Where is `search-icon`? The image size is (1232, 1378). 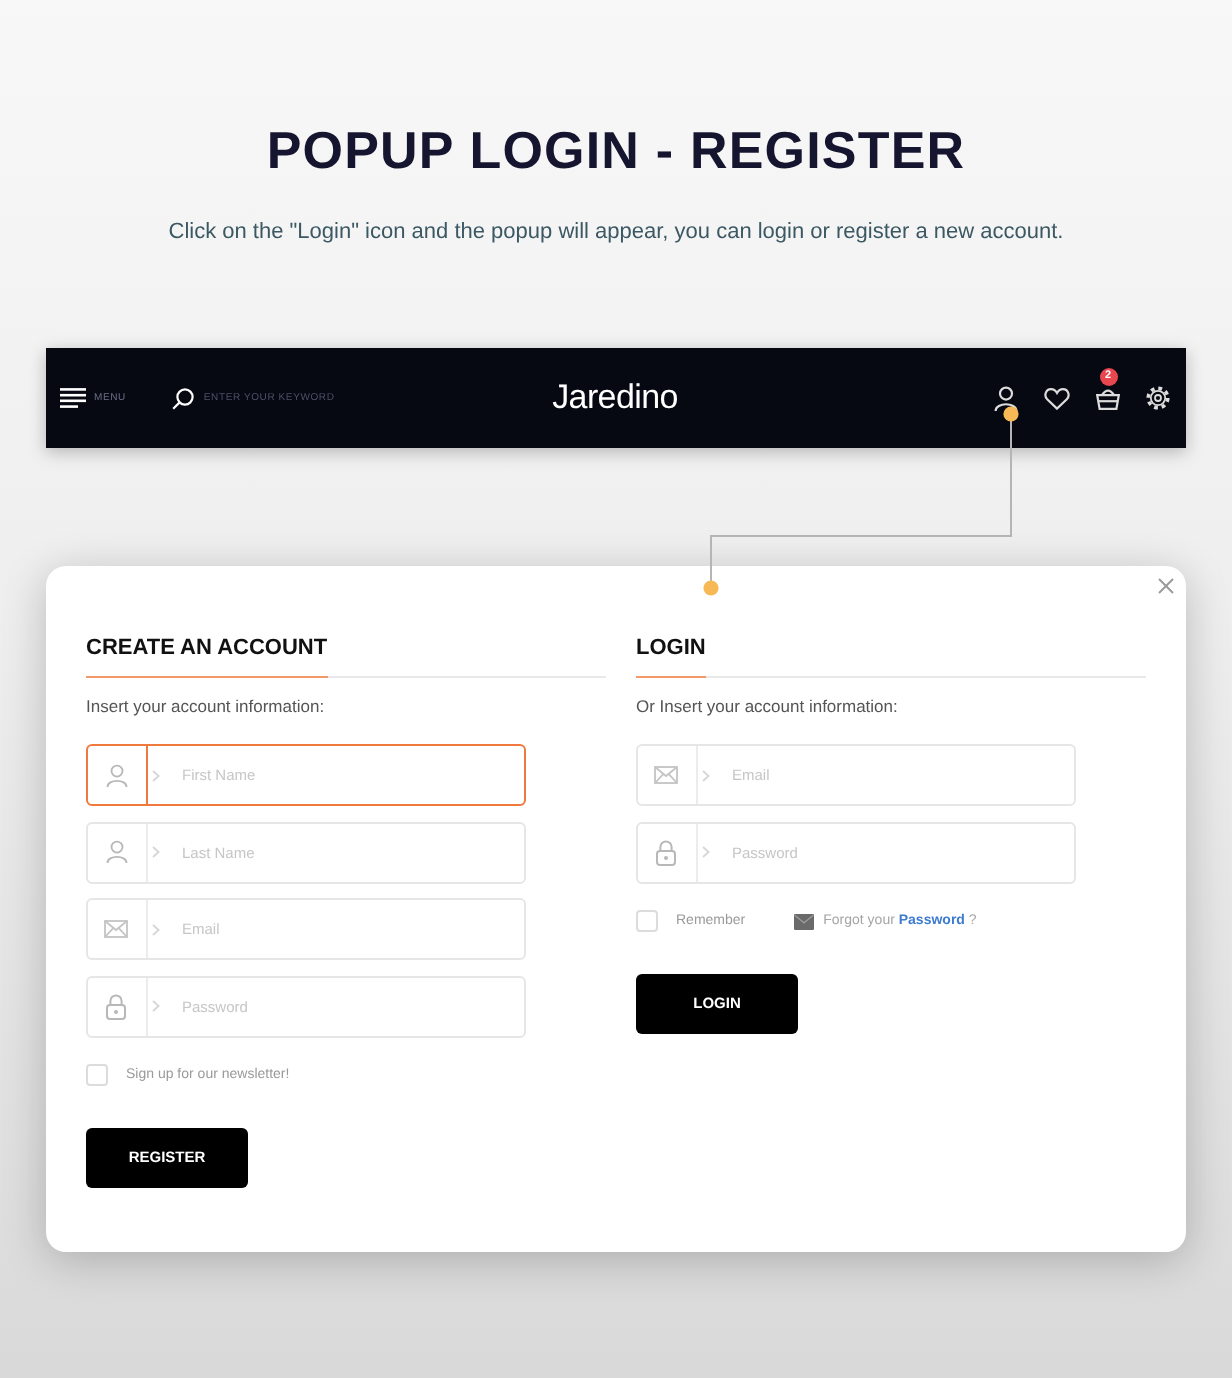 search-icon is located at coordinates (182, 398).